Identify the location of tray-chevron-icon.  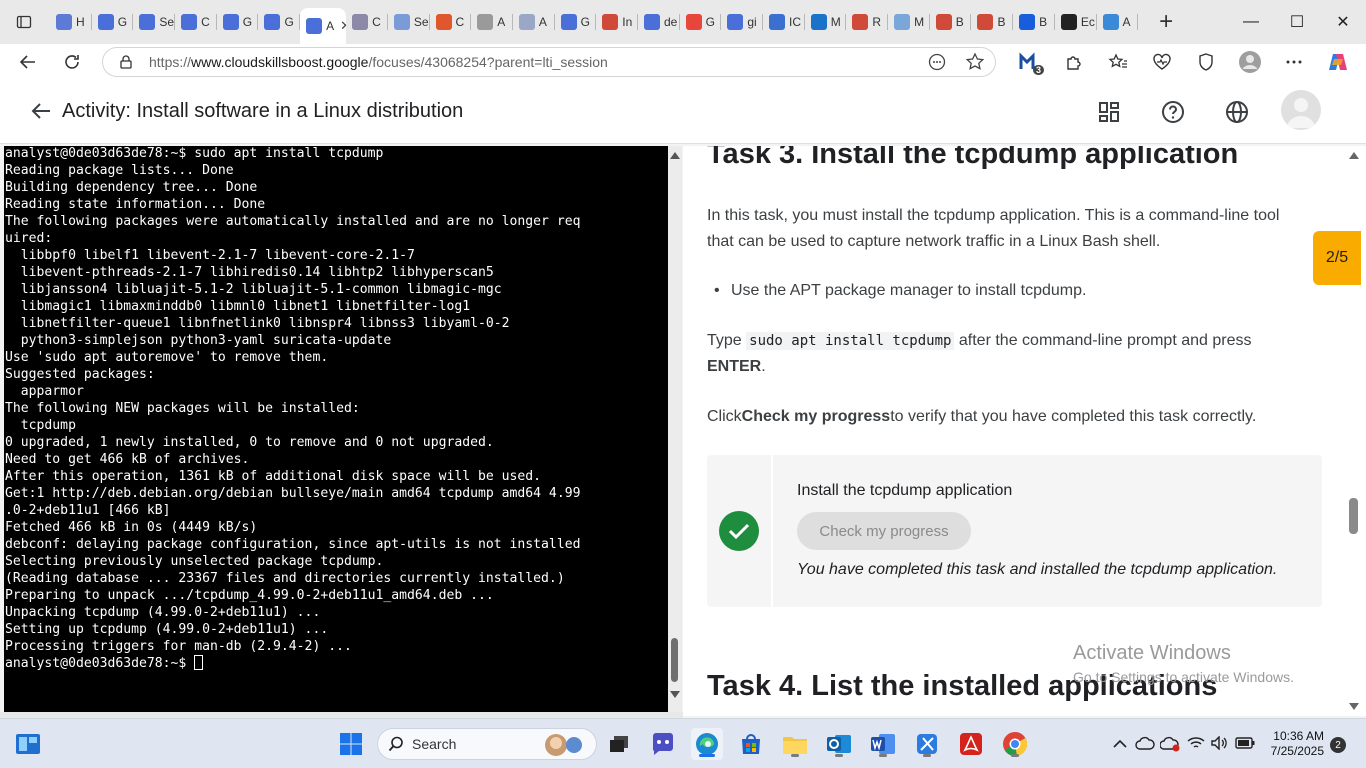
(1120, 744).